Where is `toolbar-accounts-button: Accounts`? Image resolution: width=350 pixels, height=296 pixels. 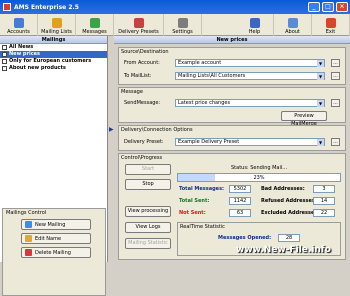
toolbar-accounts-button: Accounts is located at coordinates (19, 25).